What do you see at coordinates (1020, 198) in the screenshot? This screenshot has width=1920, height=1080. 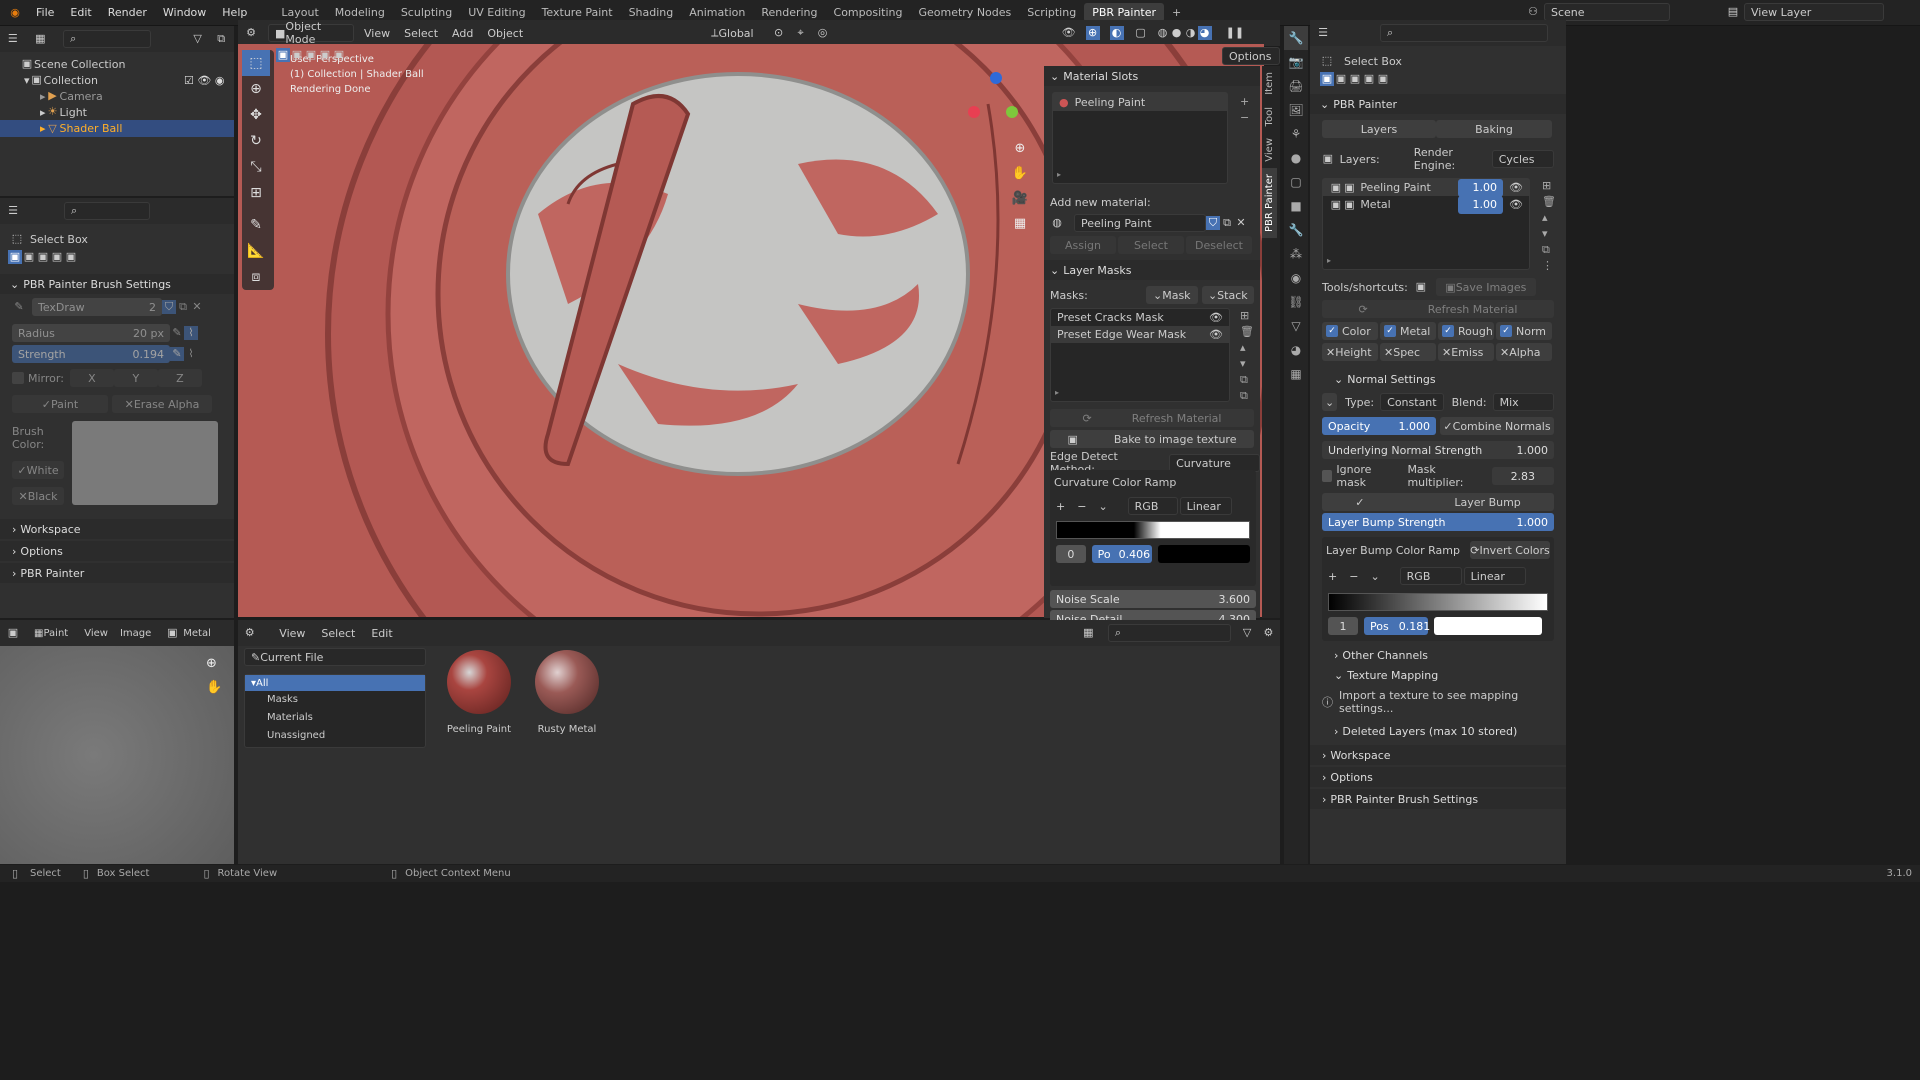 I see `camera-view-icon: 🎥` at bounding box center [1020, 198].